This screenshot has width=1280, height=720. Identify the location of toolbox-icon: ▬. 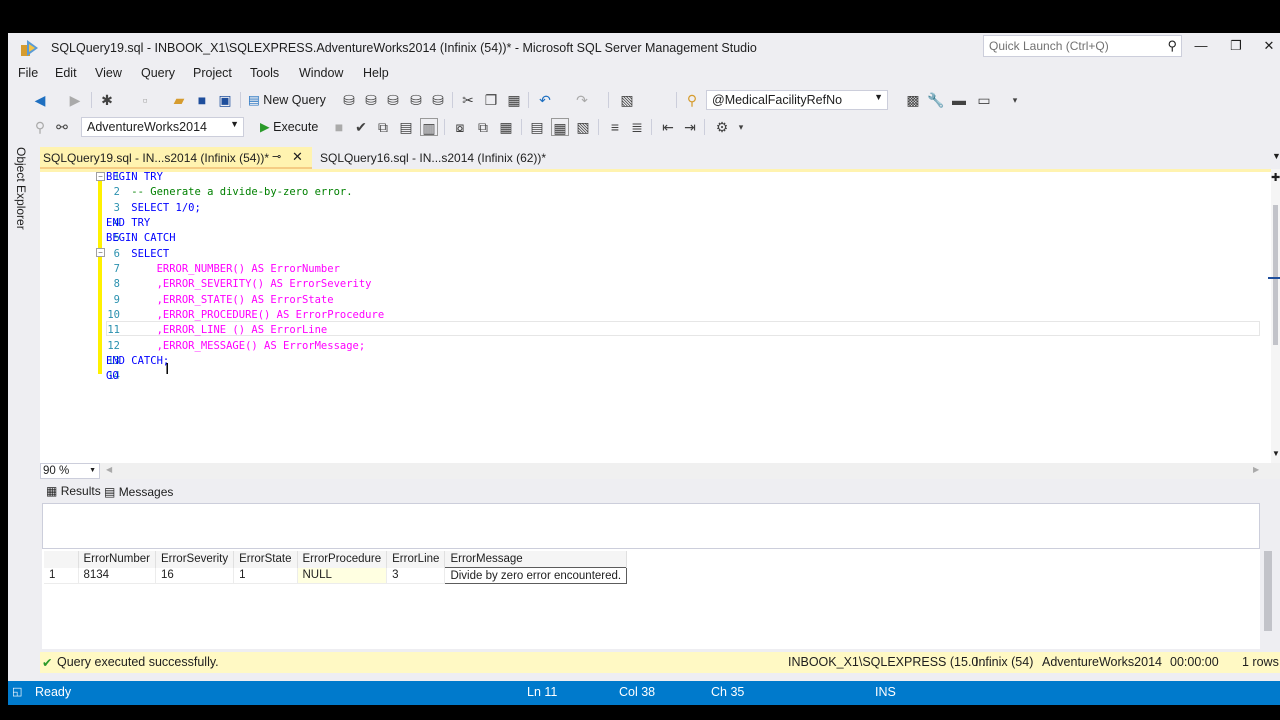
(959, 100).